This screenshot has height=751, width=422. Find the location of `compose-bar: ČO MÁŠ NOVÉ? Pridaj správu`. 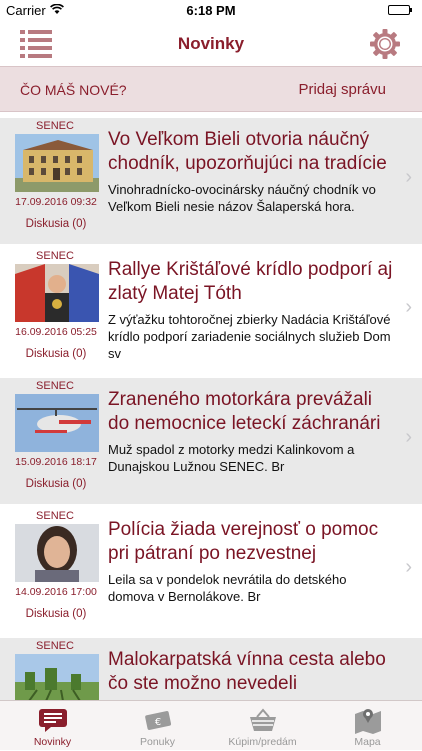

compose-bar: ČO MÁŠ NOVÉ? Pridaj správu is located at coordinates (211, 89).